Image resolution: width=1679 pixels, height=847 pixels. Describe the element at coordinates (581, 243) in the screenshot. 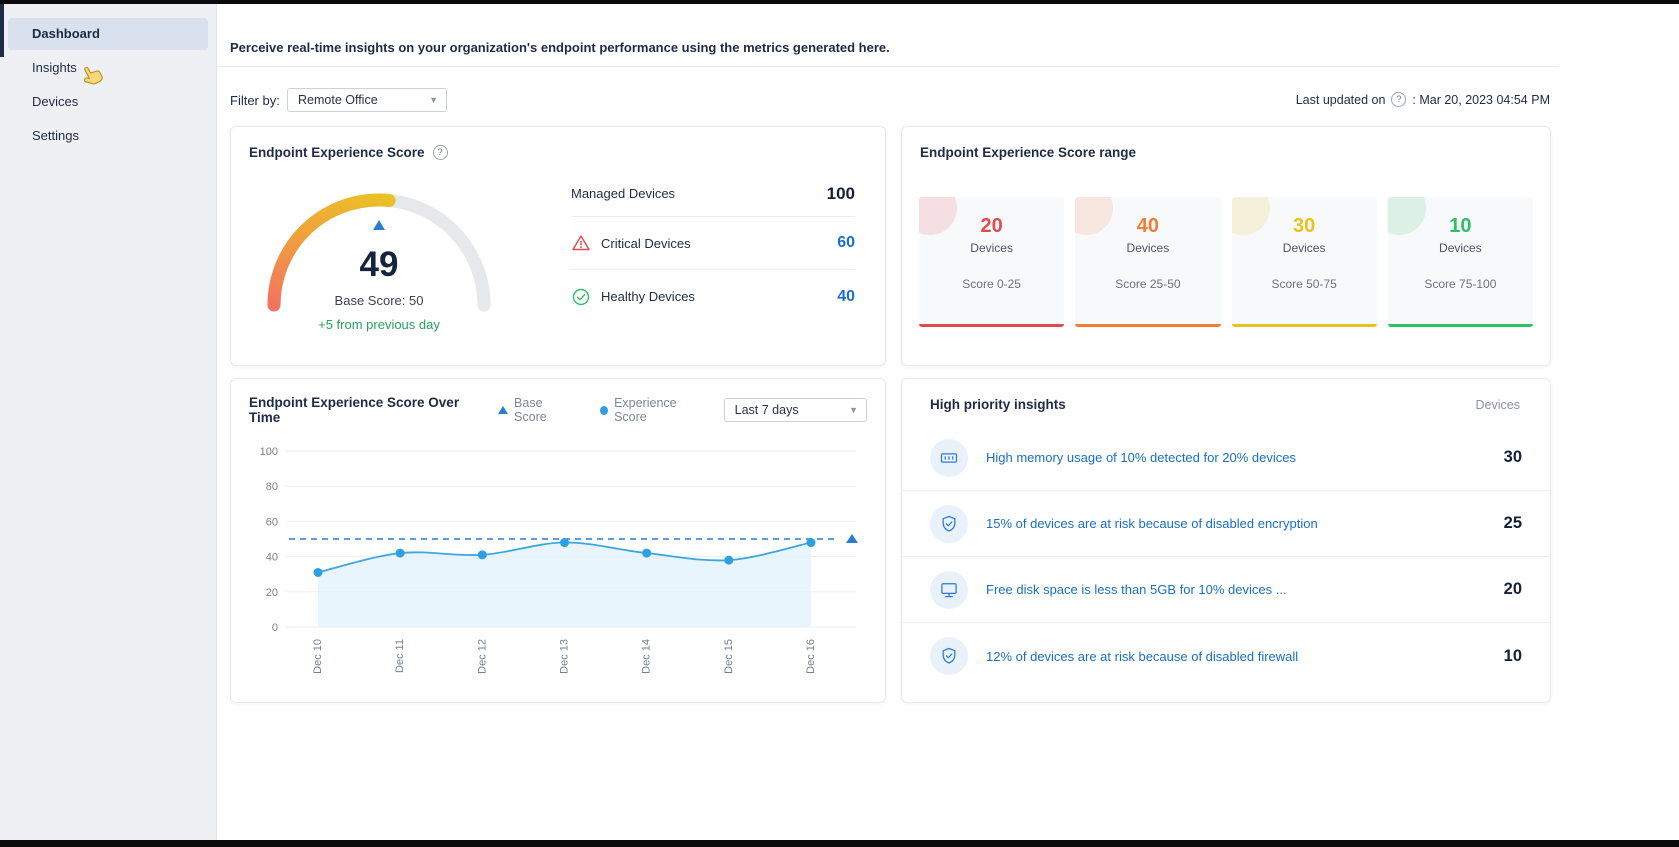

I see `warning-triangle-icon` at that location.